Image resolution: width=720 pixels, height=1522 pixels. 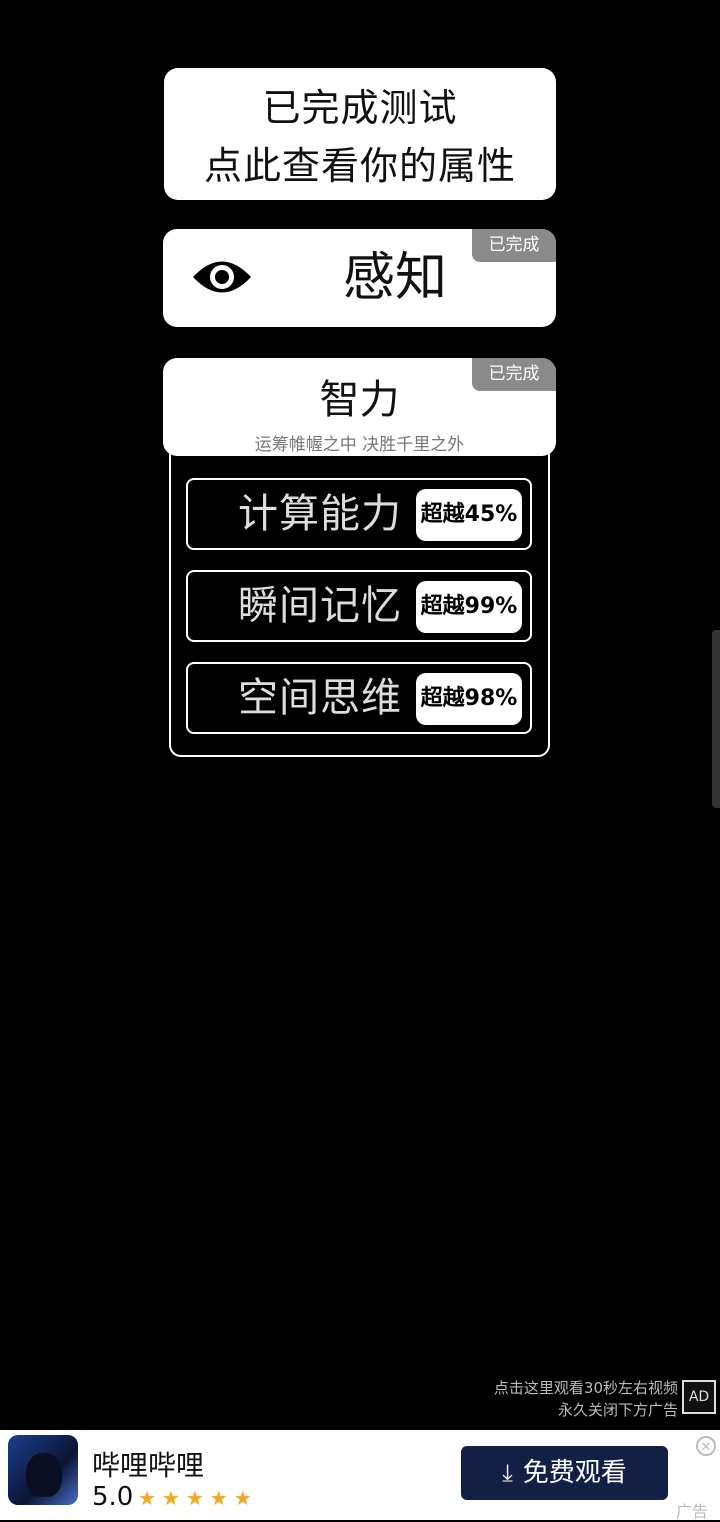 What do you see at coordinates (507, 1473) in the screenshot?
I see `download-icon: ⤓` at bounding box center [507, 1473].